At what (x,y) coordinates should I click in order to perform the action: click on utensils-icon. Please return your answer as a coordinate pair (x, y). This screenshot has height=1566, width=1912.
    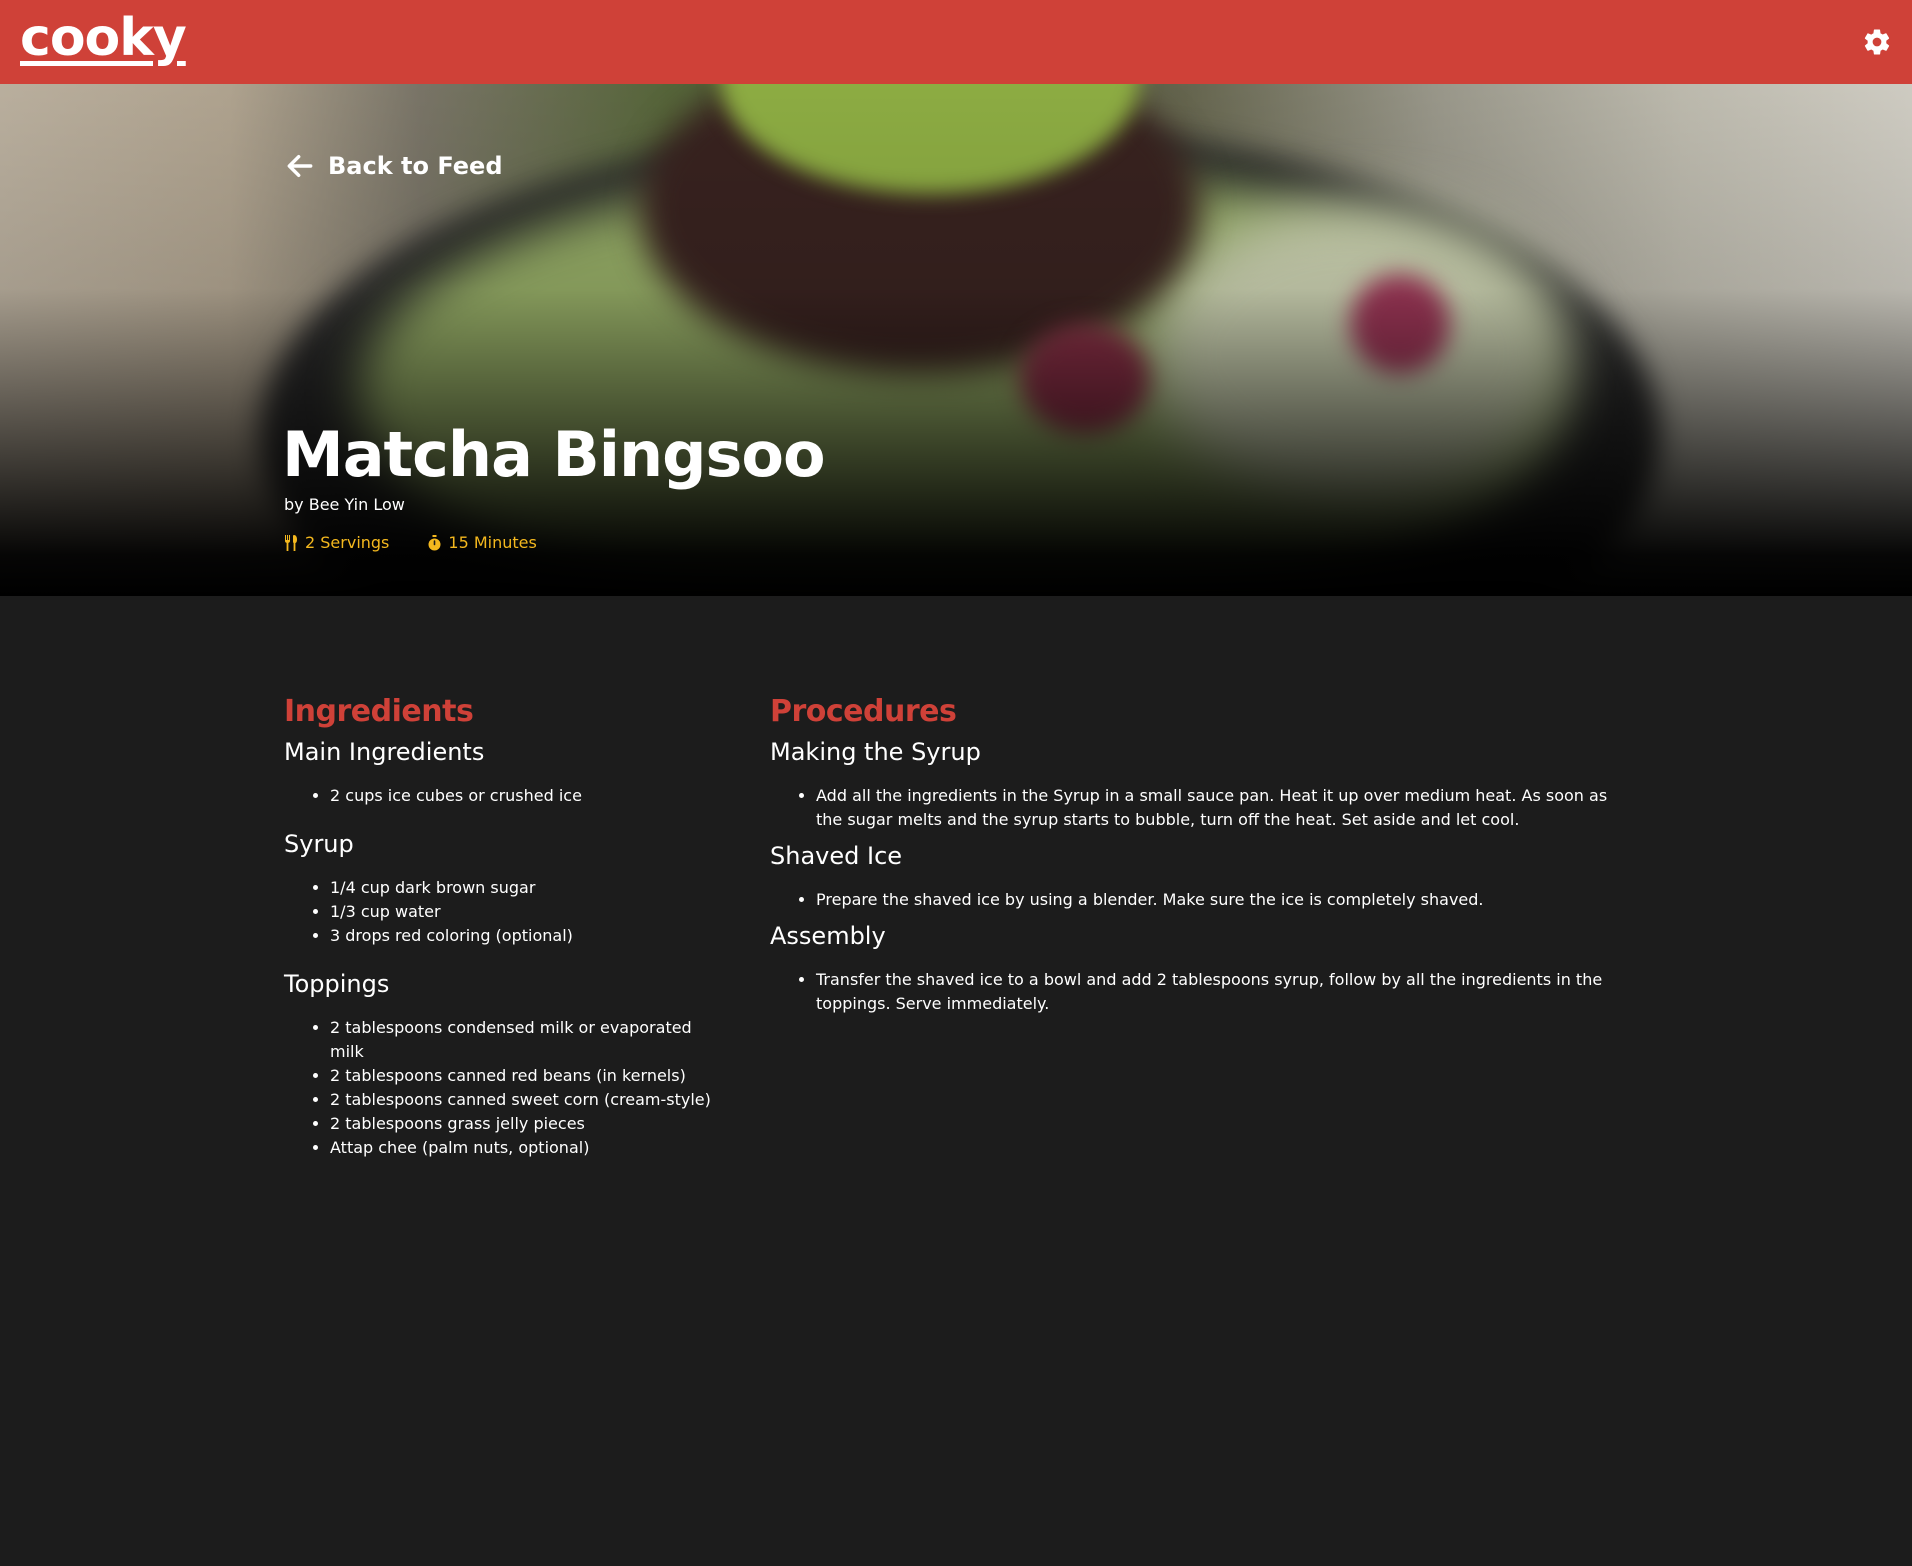
    Looking at the image, I should click on (291, 542).